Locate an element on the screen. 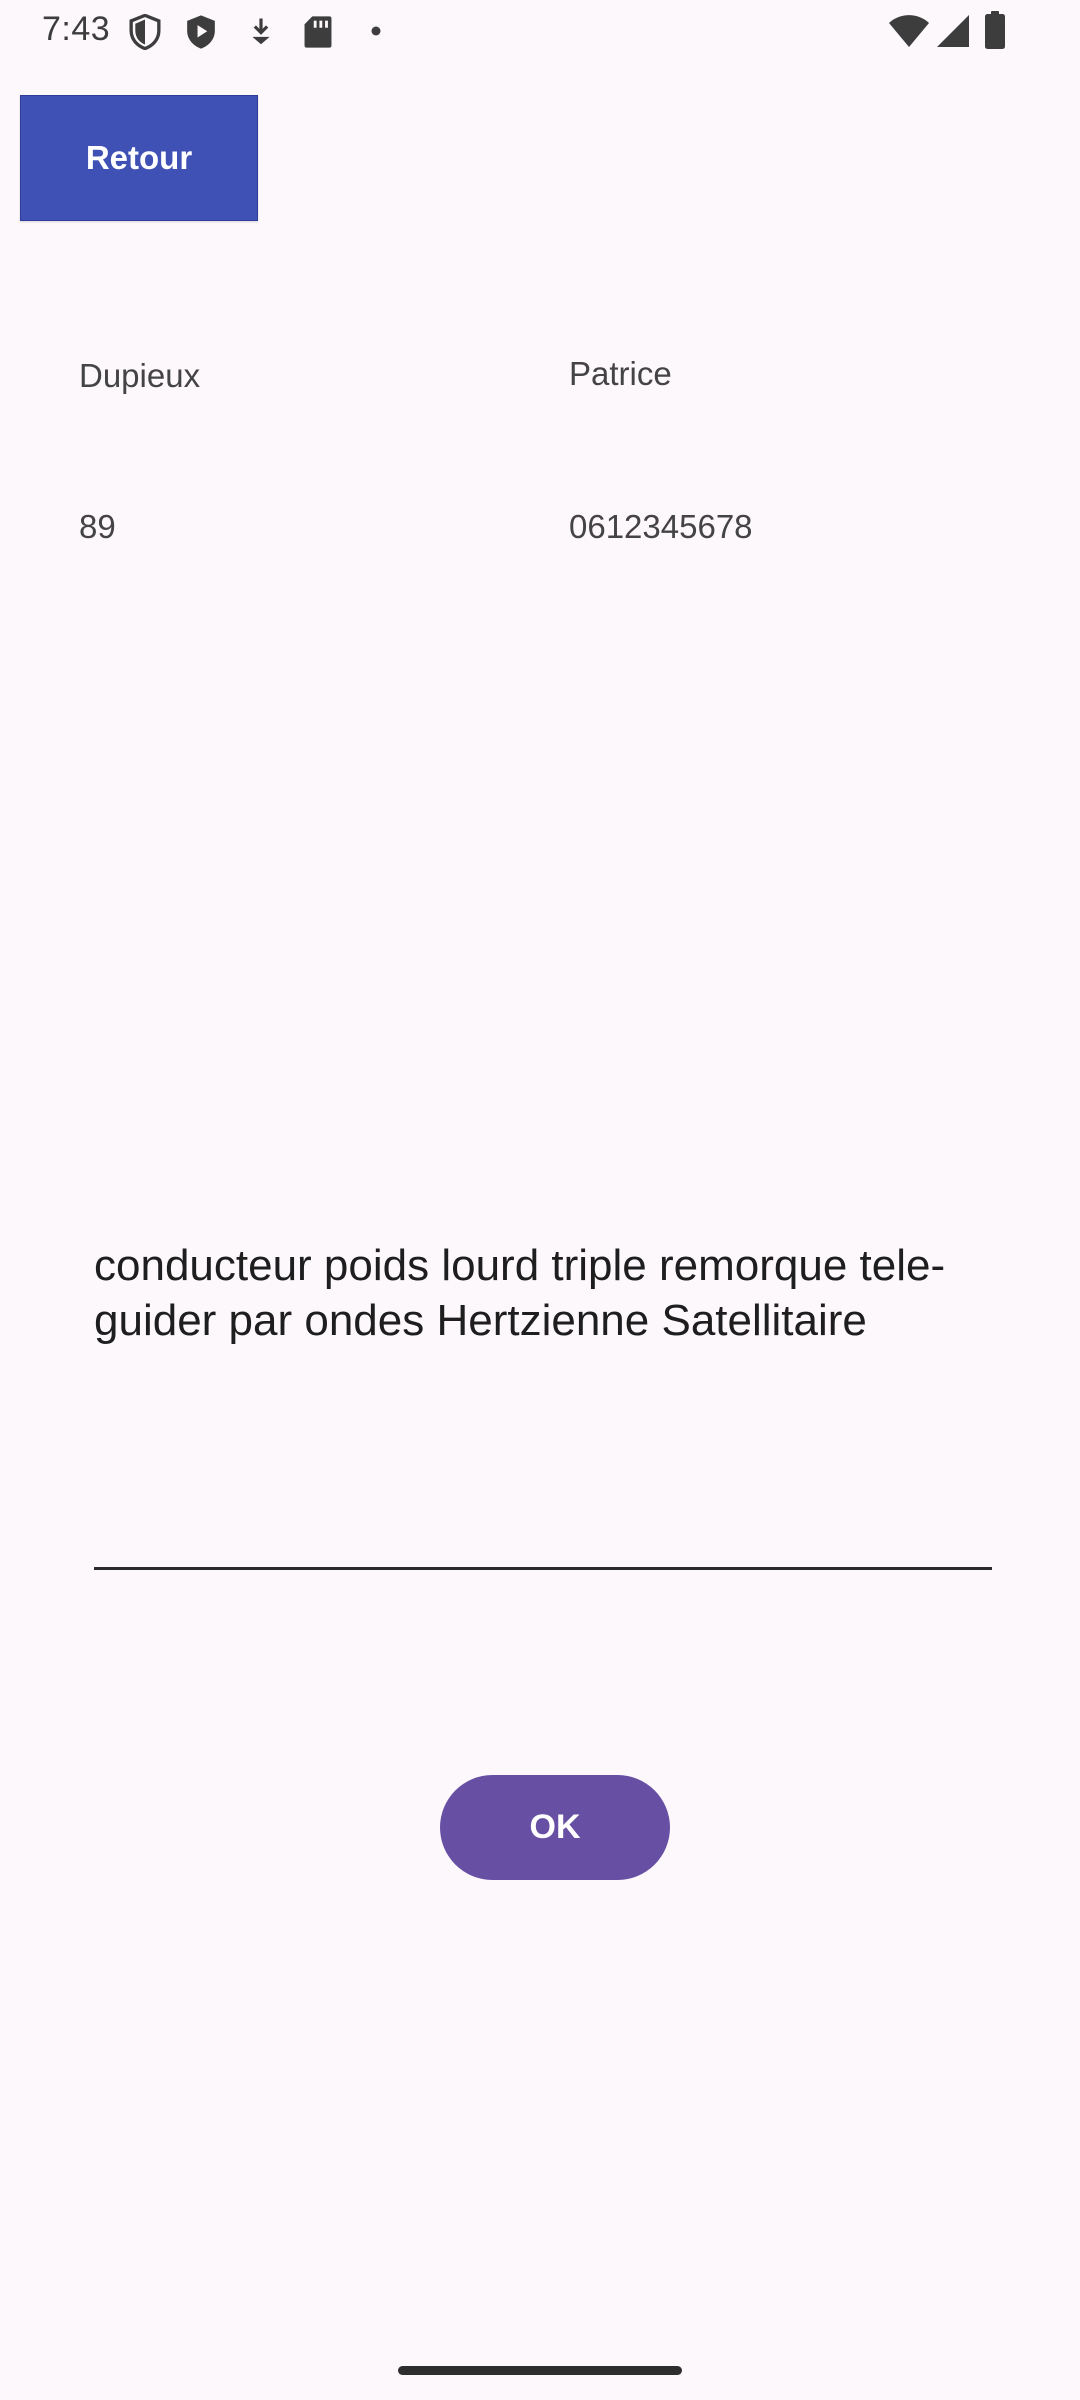 The image size is (1080, 2400). cellular-signal-icon is located at coordinates (953, 31).